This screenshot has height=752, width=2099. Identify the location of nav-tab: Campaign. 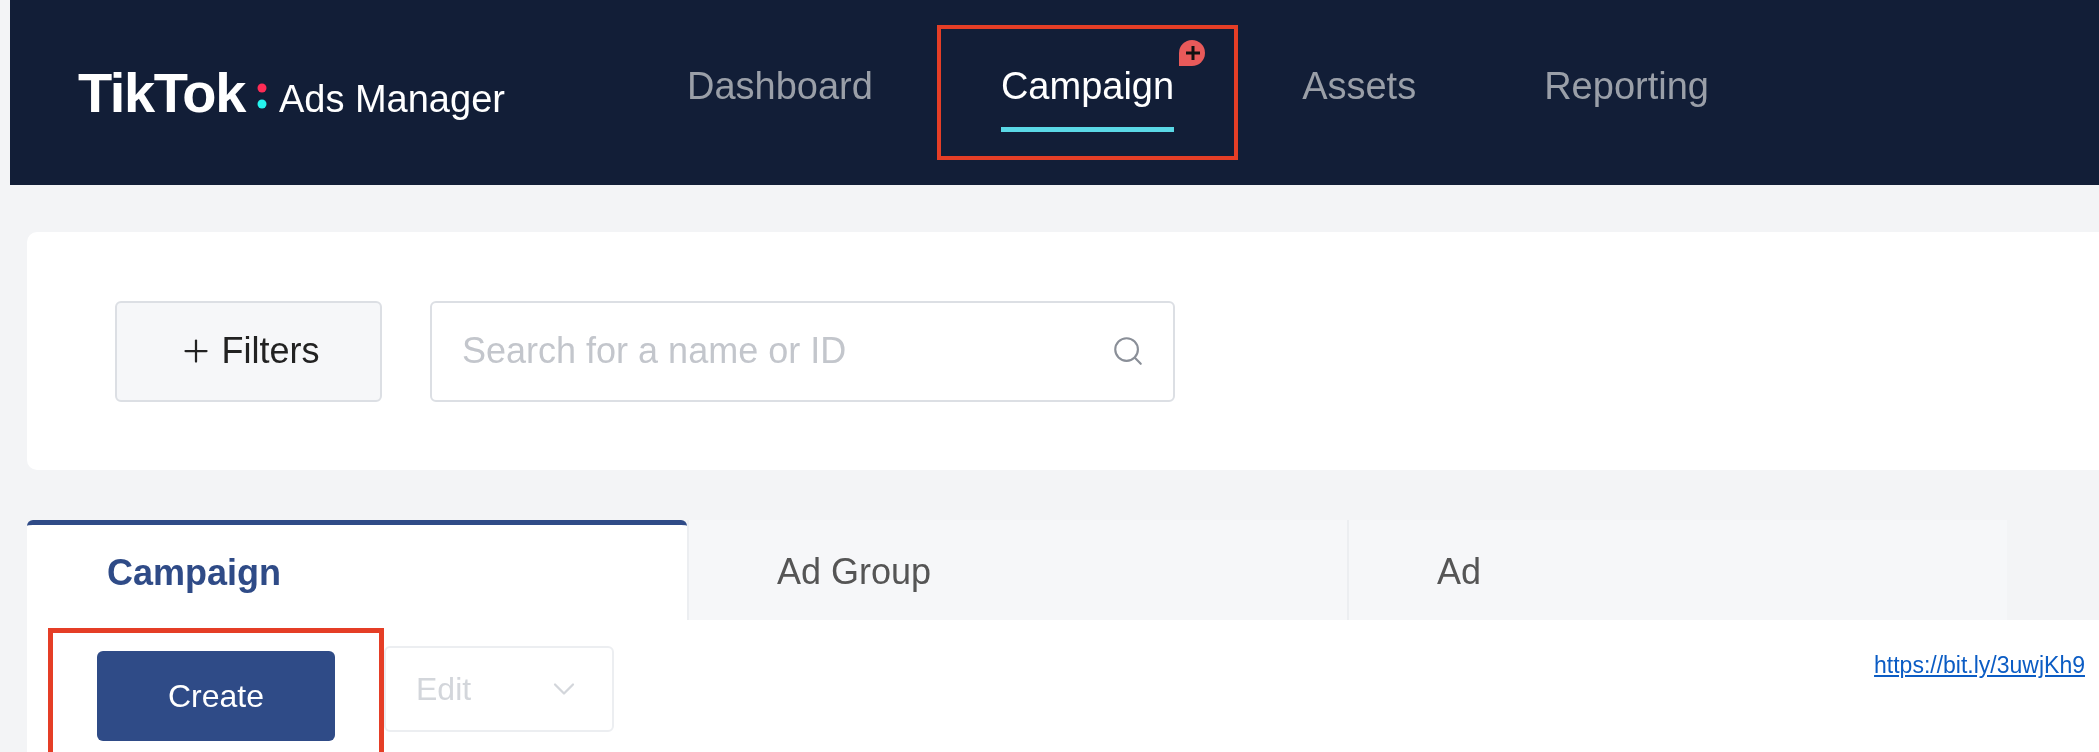
(1087, 92).